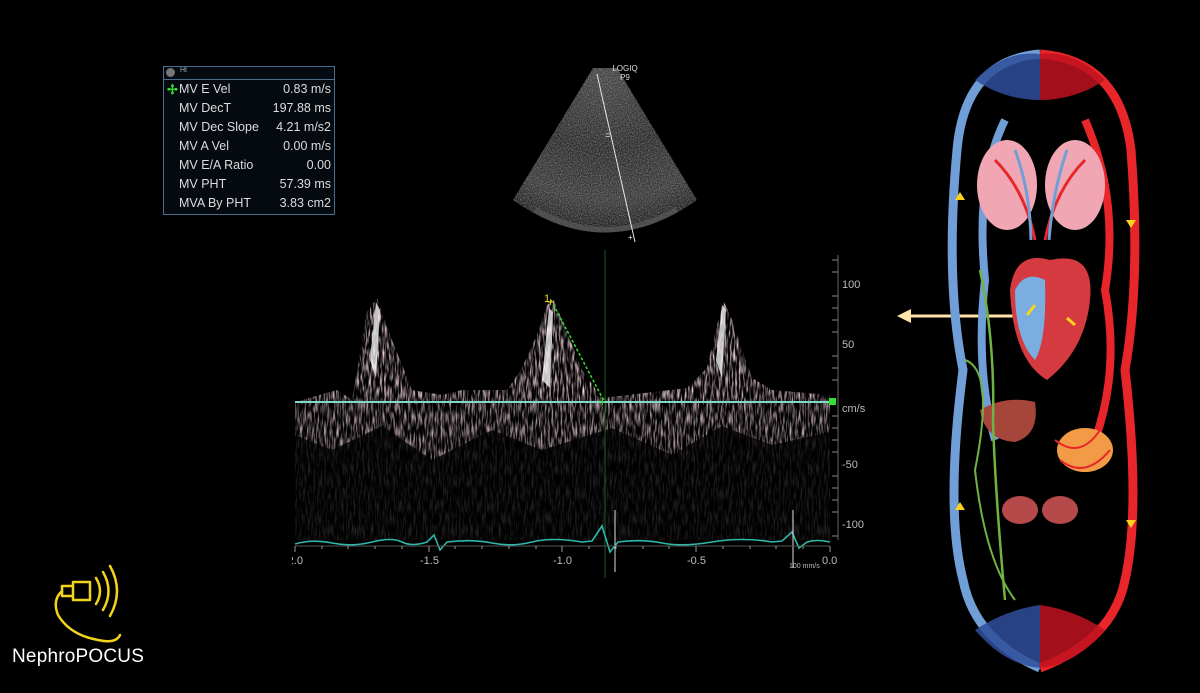 The height and width of the screenshot is (693, 1200). What do you see at coordinates (88, 603) in the screenshot?
I see `probe-logo-icon` at bounding box center [88, 603].